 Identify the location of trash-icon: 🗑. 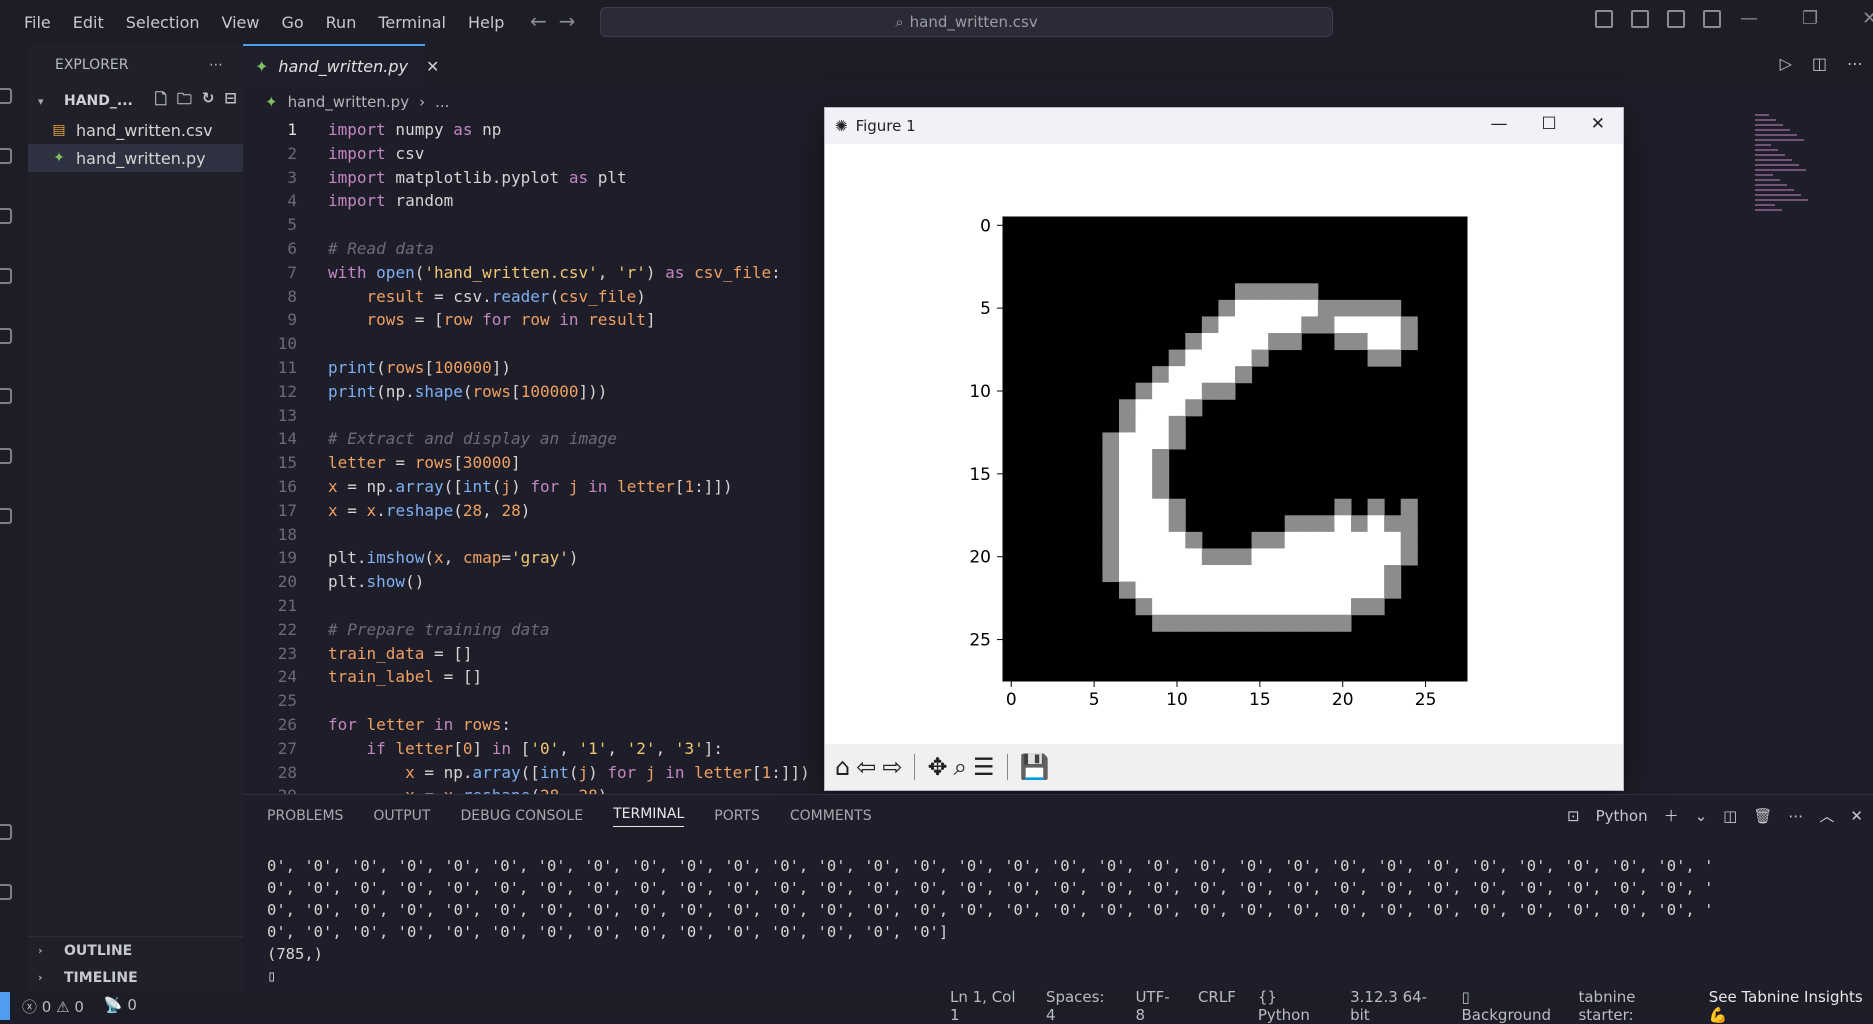
(1762, 816).